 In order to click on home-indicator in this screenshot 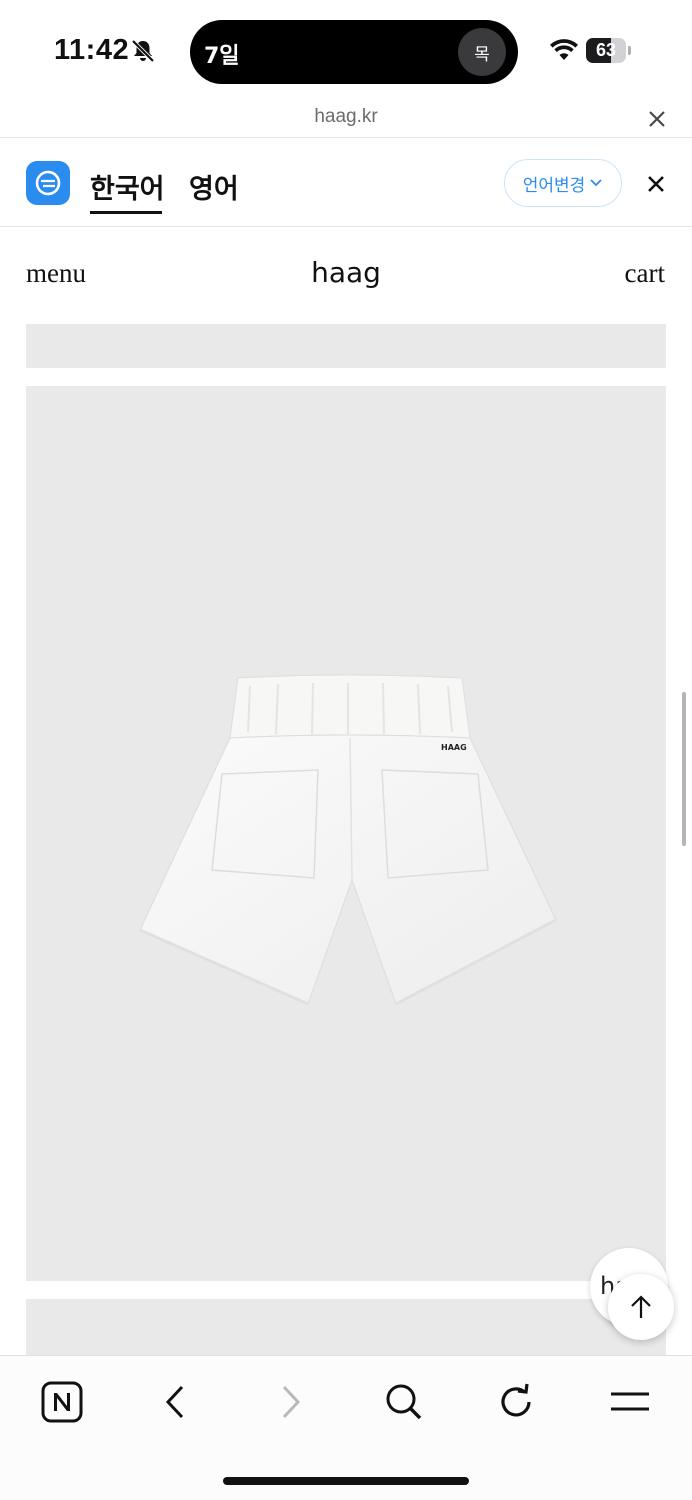, I will do `click(346, 1481)`.